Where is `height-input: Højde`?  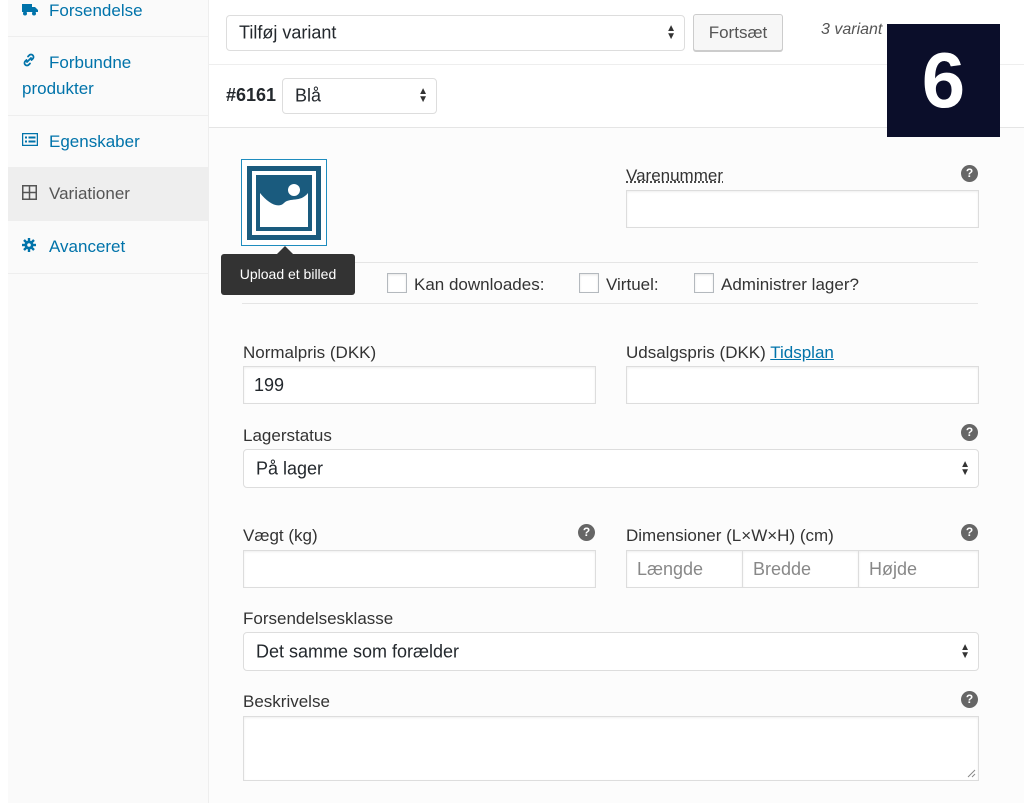
height-input: Højde is located at coordinates (918, 569).